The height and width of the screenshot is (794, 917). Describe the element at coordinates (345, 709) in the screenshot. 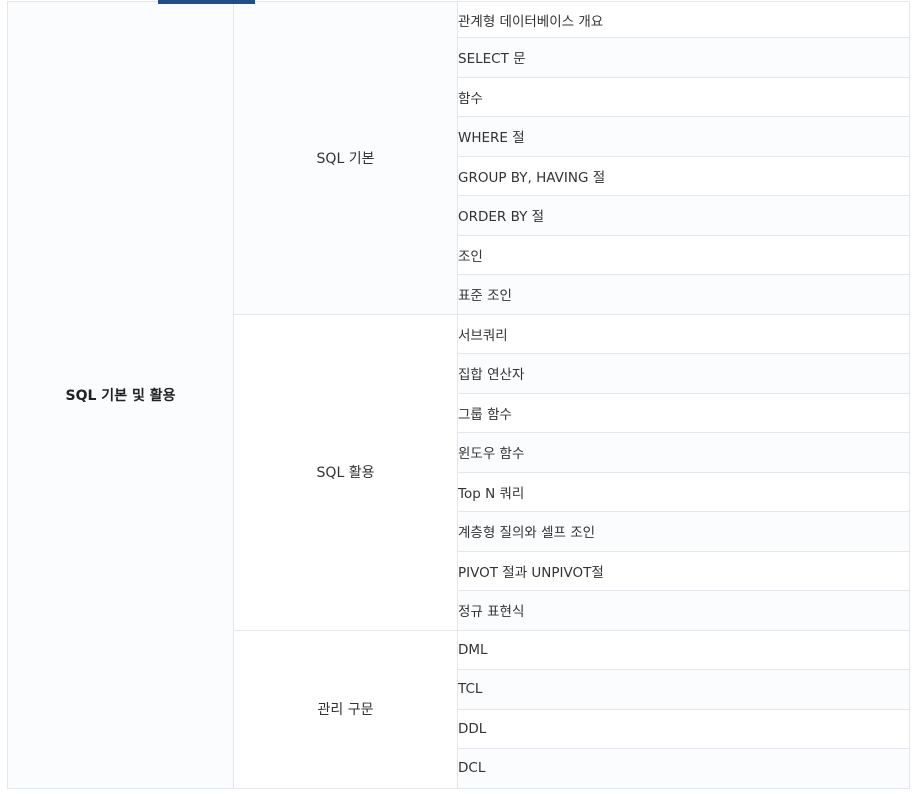

I see `group-title-admin-syntax: 관리 구문` at that location.